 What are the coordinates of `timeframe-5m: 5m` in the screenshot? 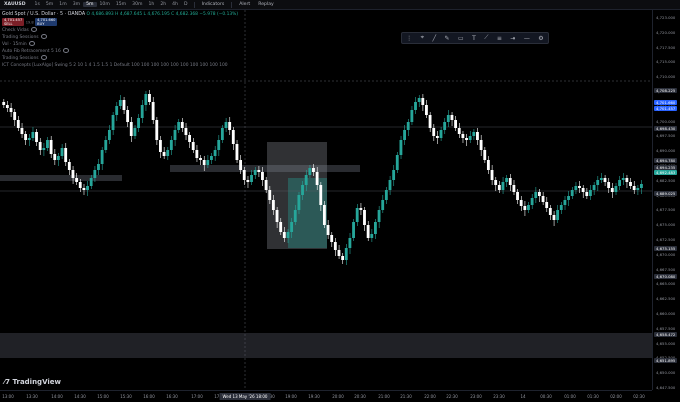 It's located at (49, 4).